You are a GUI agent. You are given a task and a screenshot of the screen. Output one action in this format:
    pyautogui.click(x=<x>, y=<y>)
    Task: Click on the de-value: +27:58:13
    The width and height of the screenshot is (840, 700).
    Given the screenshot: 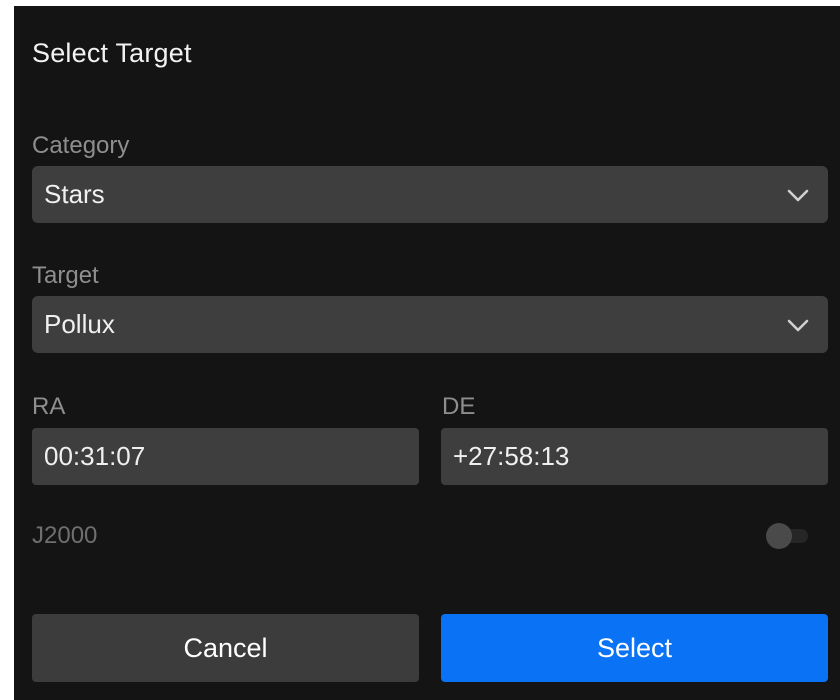 What is the action you would take?
    pyautogui.click(x=511, y=456)
    